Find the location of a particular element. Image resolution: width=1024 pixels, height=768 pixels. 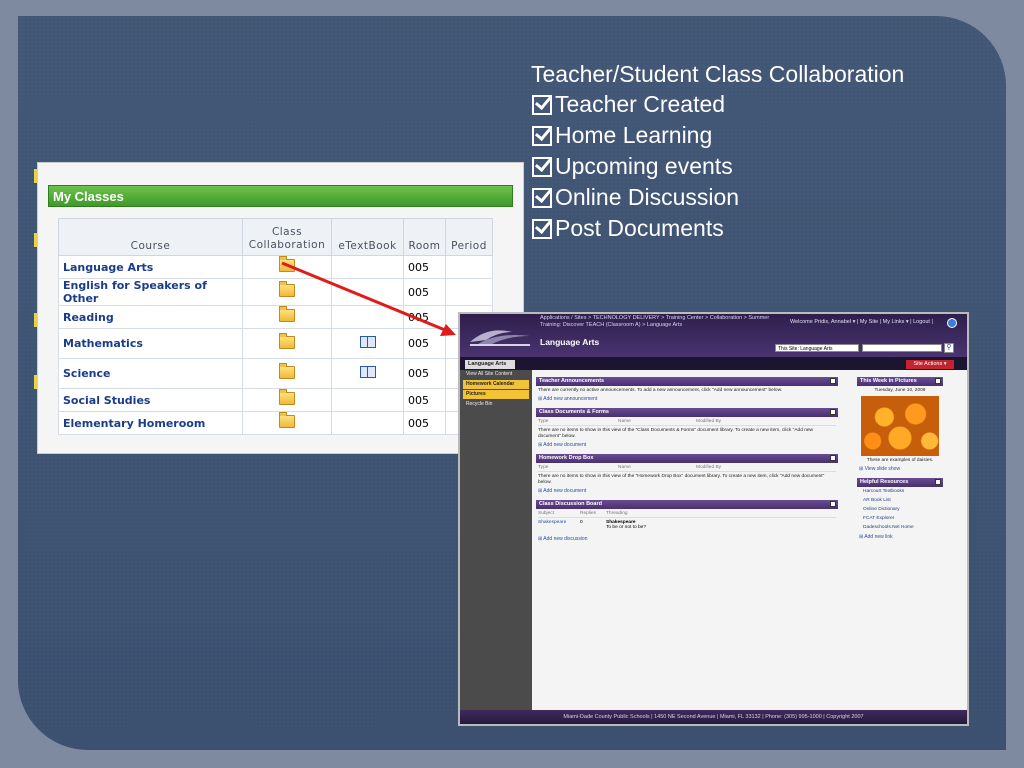

column-header-period: Period is located at coordinates (469, 237).